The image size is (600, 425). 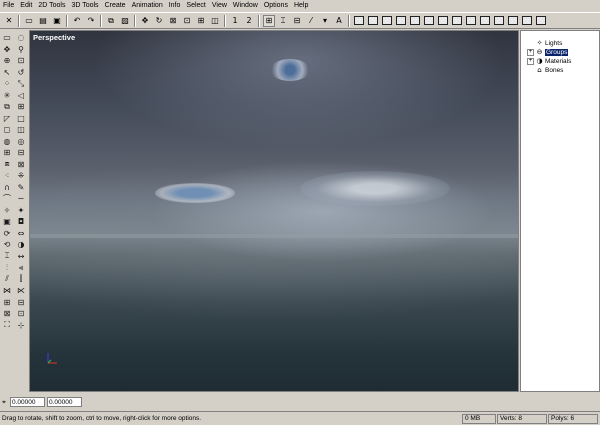 What do you see at coordinates (471, 20) in the screenshot?
I see `layout-four-icon` at bounding box center [471, 20].